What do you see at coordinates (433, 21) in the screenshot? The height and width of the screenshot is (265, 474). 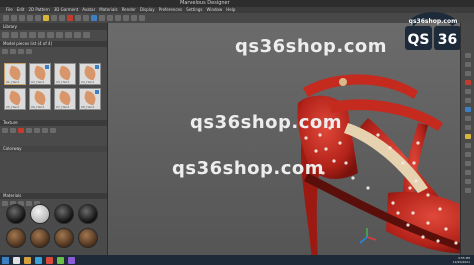 I see `logo-top-text: qs36shop.com` at bounding box center [433, 21].